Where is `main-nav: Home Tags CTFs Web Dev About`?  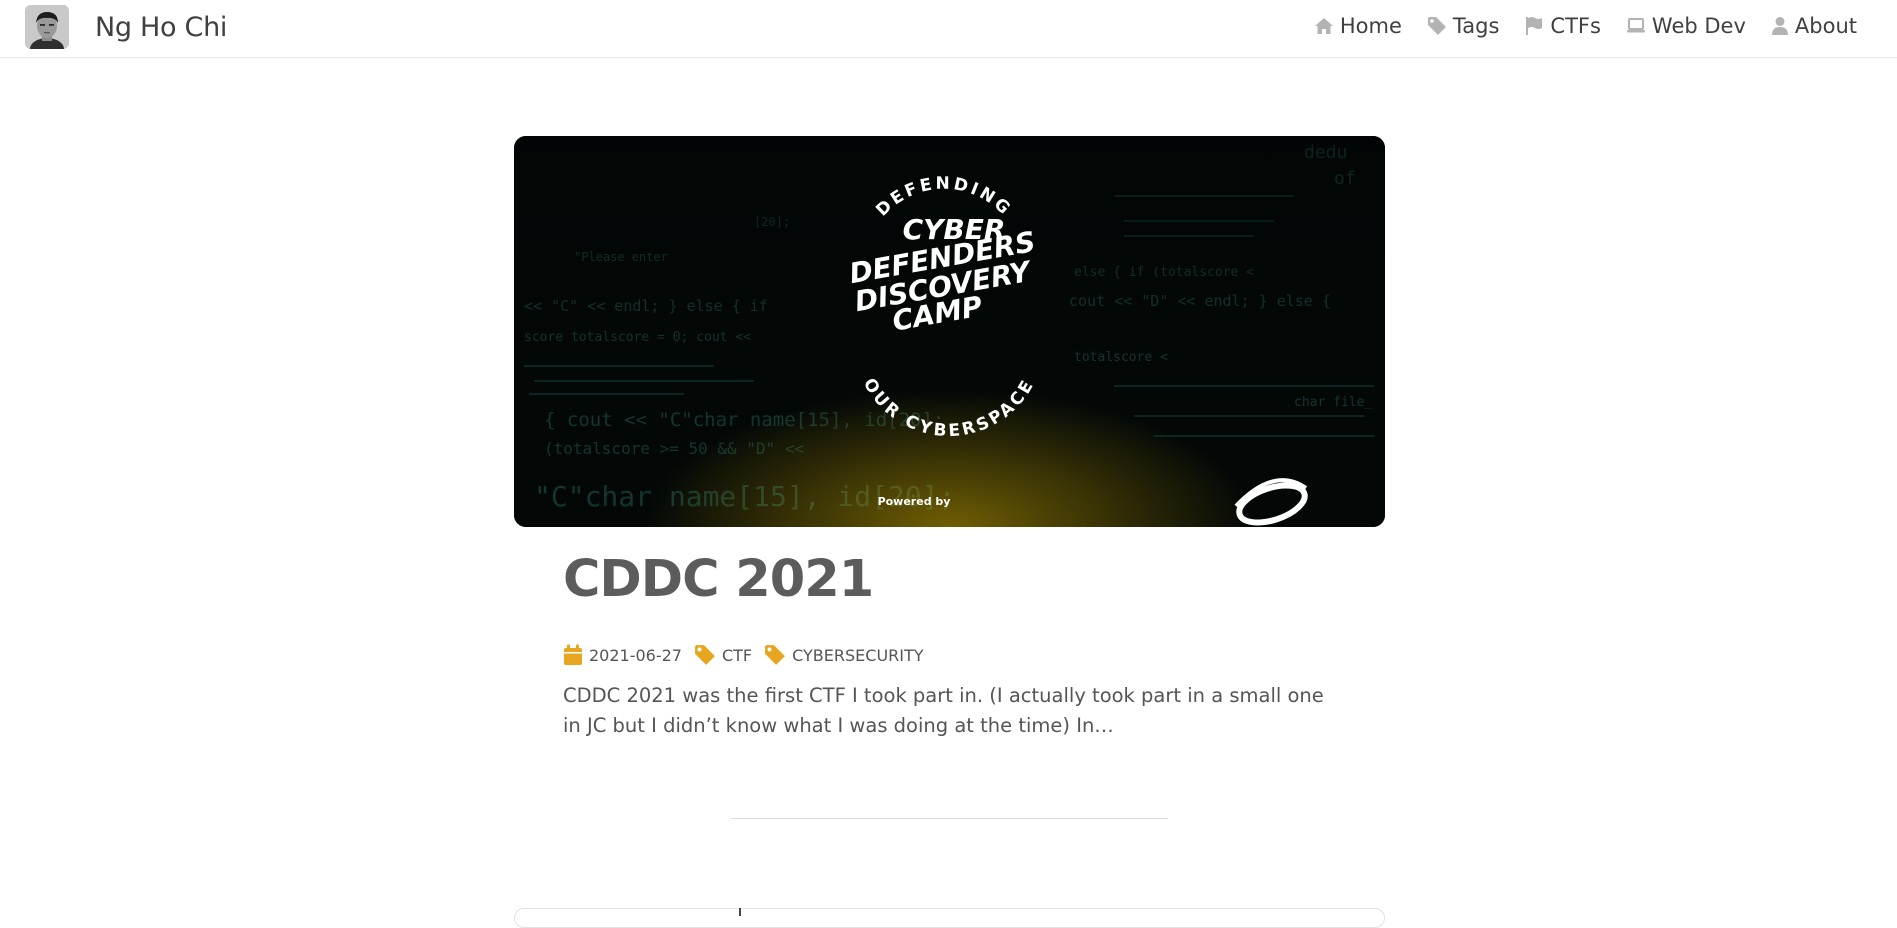
main-nav: Home Tags CTFs Web Dev About is located at coordinates (1573, 26).